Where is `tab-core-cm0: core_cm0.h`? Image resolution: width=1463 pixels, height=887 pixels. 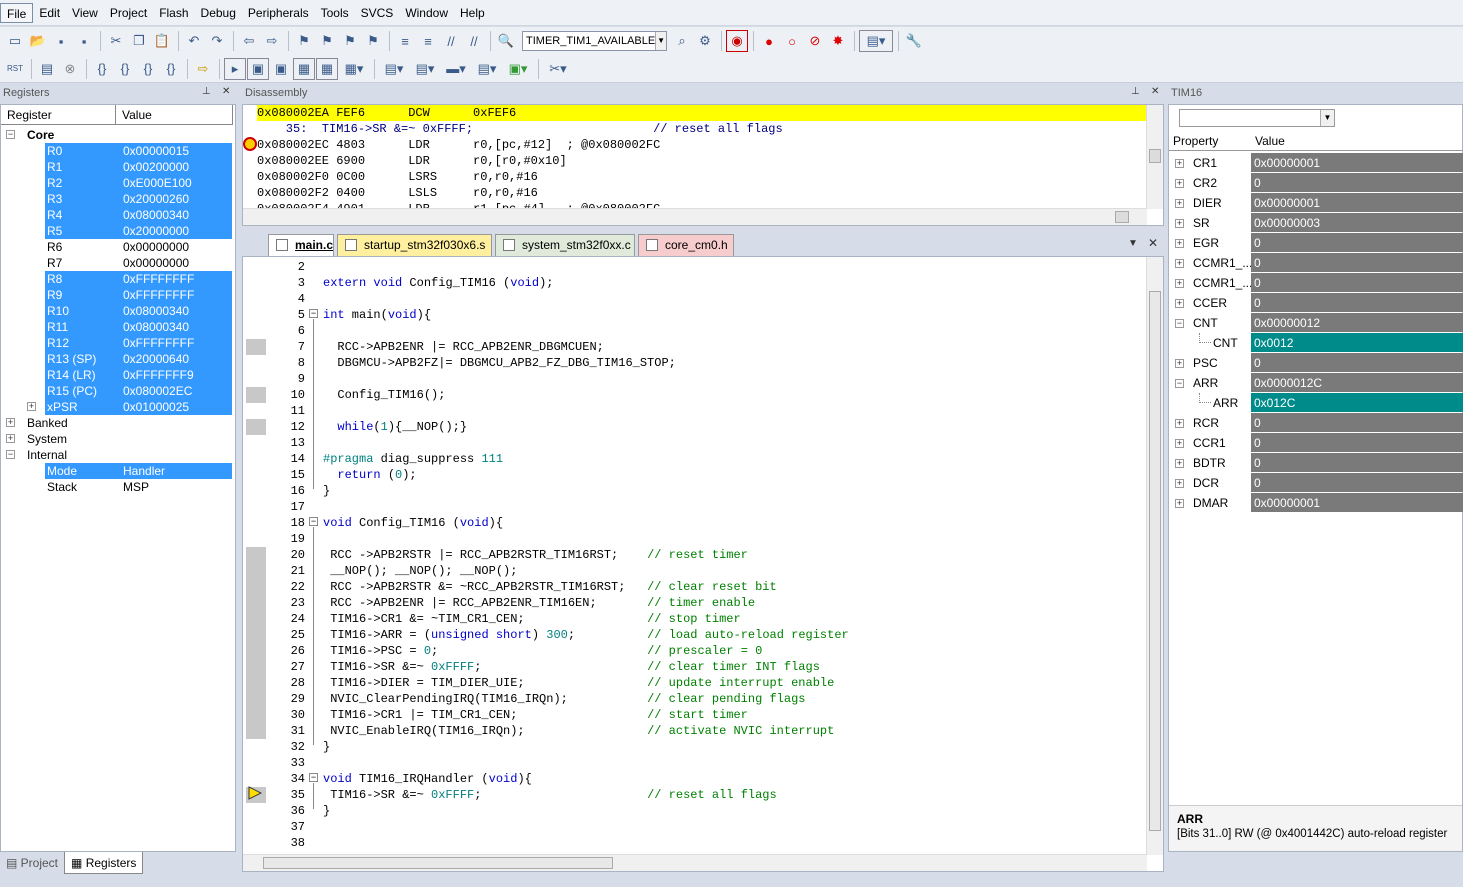 tab-core-cm0: core_cm0.h is located at coordinates (686, 245).